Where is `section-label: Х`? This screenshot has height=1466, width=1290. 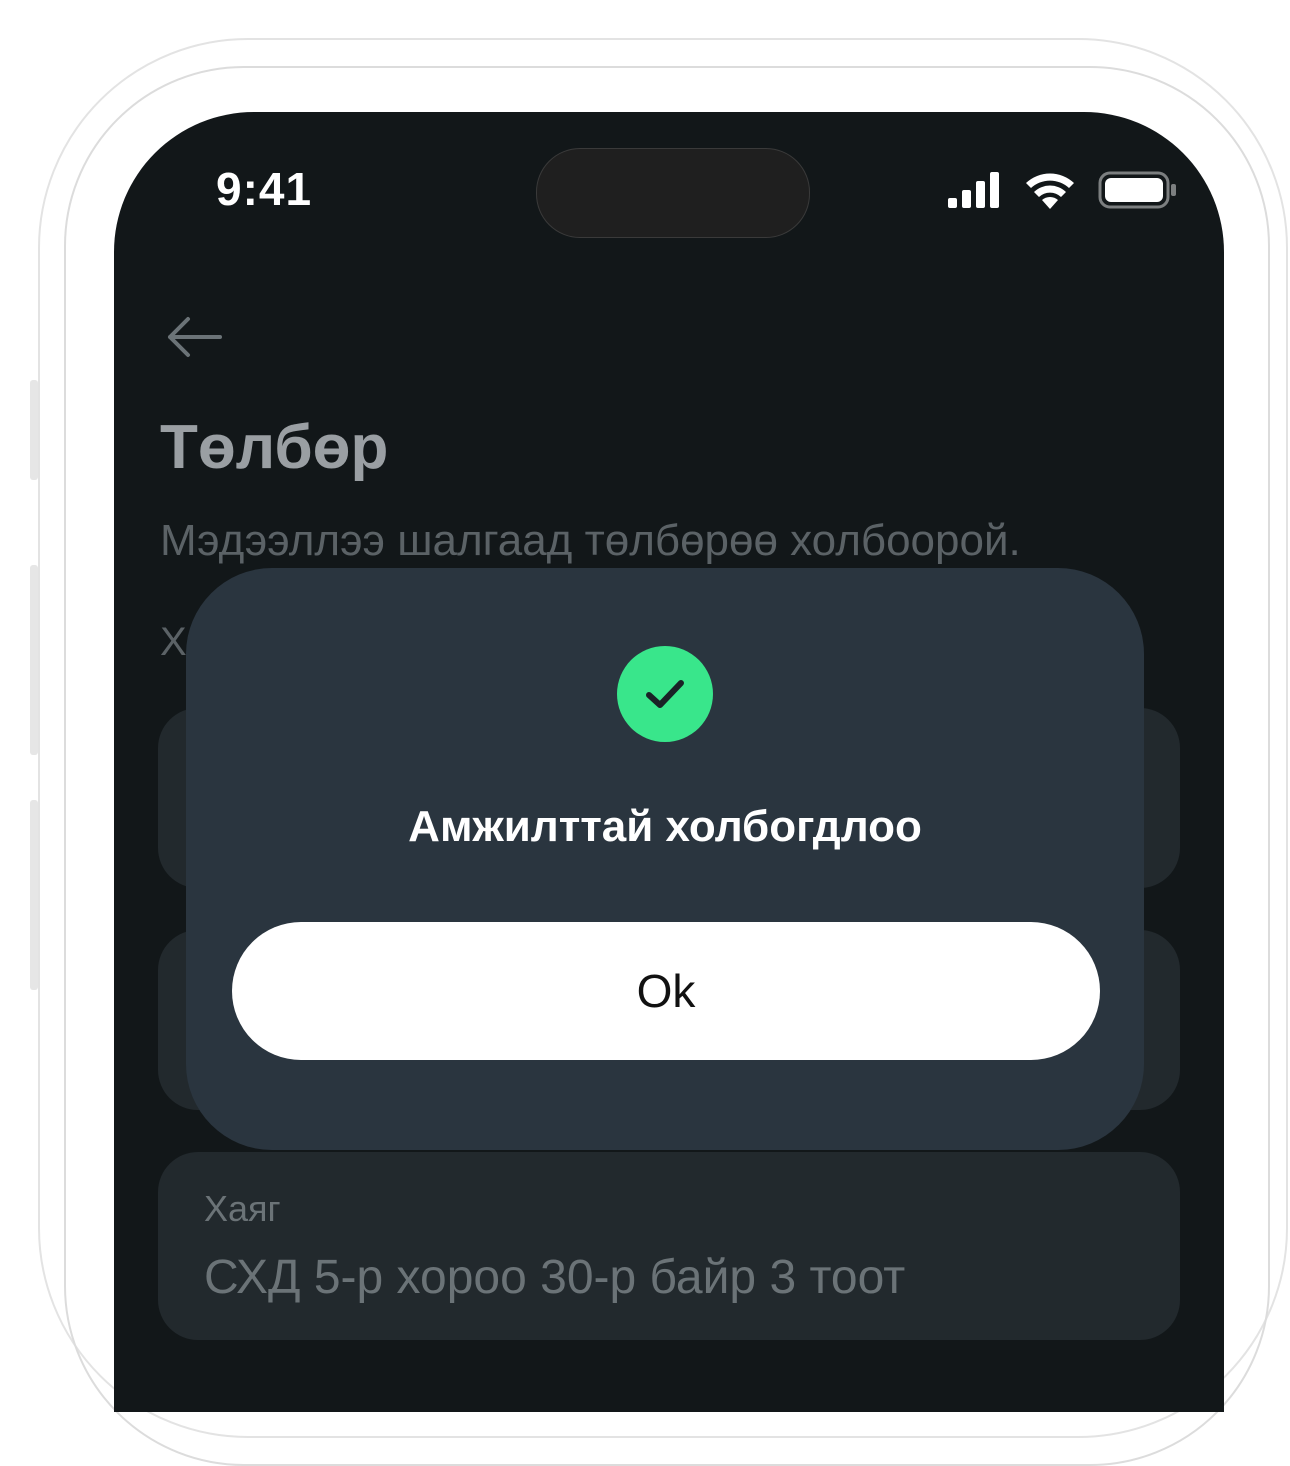 section-label: Х is located at coordinates (173, 642).